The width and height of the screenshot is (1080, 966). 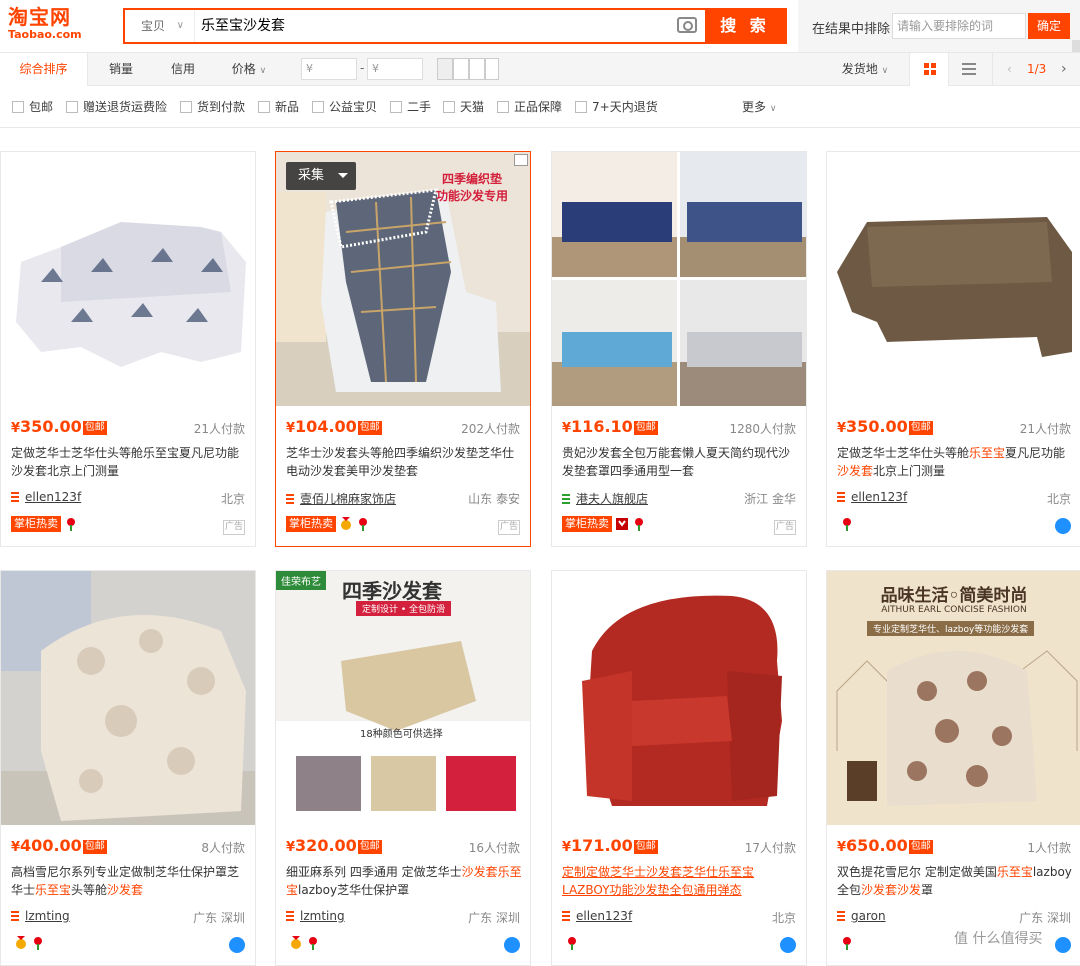 What do you see at coordinates (745, 26) in the screenshot?
I see `search-button: 搜 索` at bounding box center [745, 26].